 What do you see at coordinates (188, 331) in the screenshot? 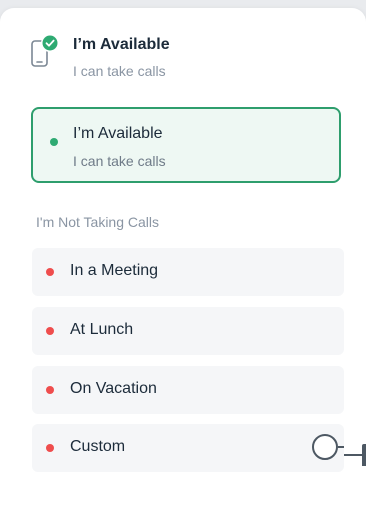
I see `option-at-lunch: At Lunch` at bounding box center [188, 331].